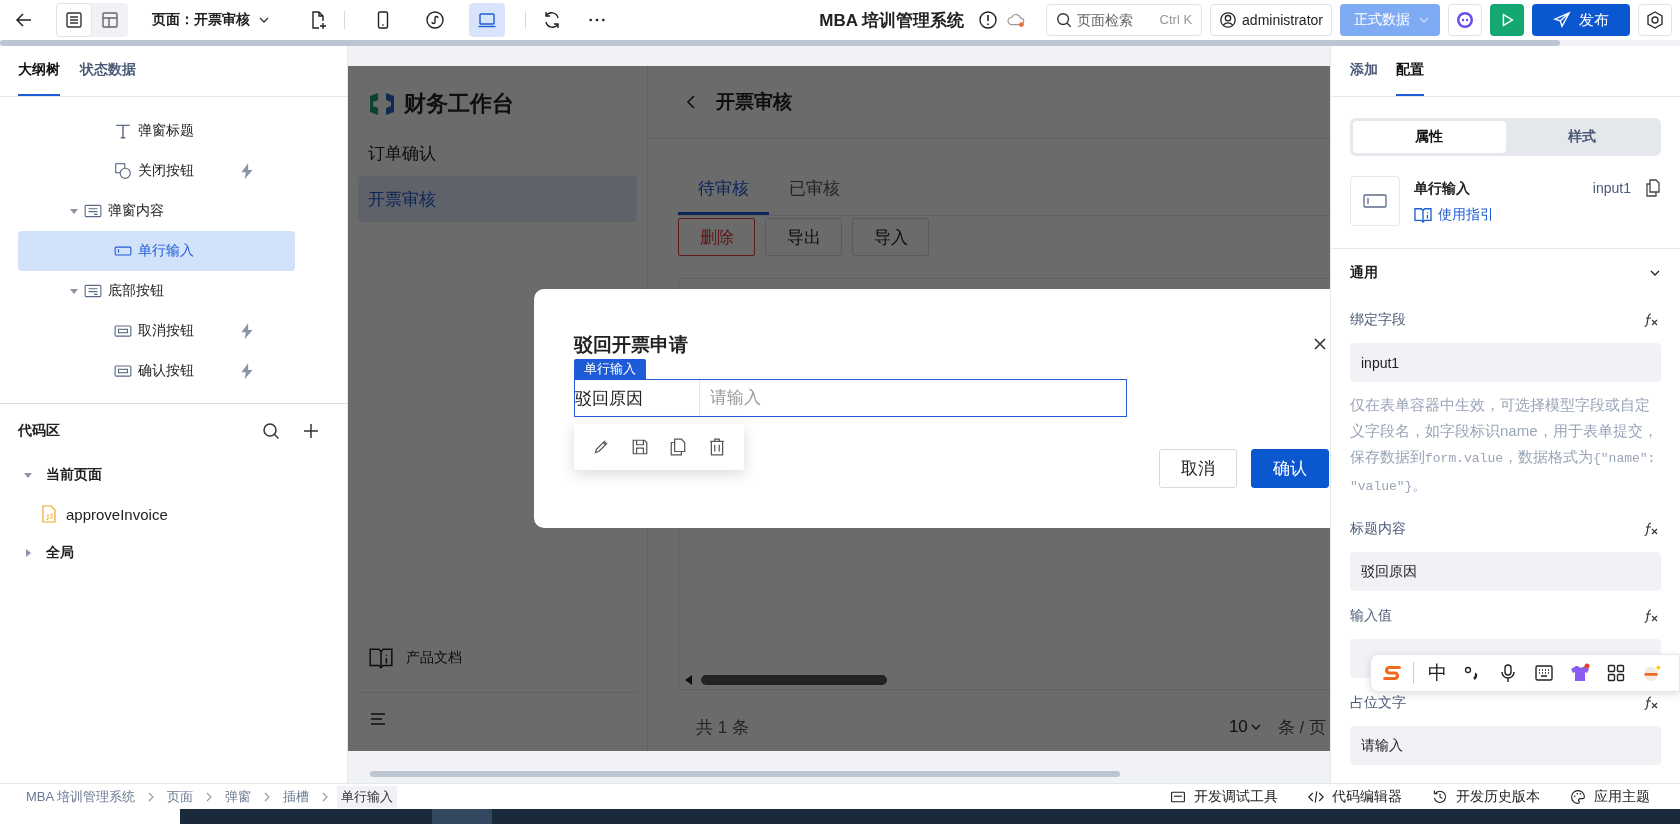 The width and height of the screenshot is (1680, 824). Describe the element at coordinates (1581, 137) in the screenshot. I see `segment-tab: 样式` at that location.